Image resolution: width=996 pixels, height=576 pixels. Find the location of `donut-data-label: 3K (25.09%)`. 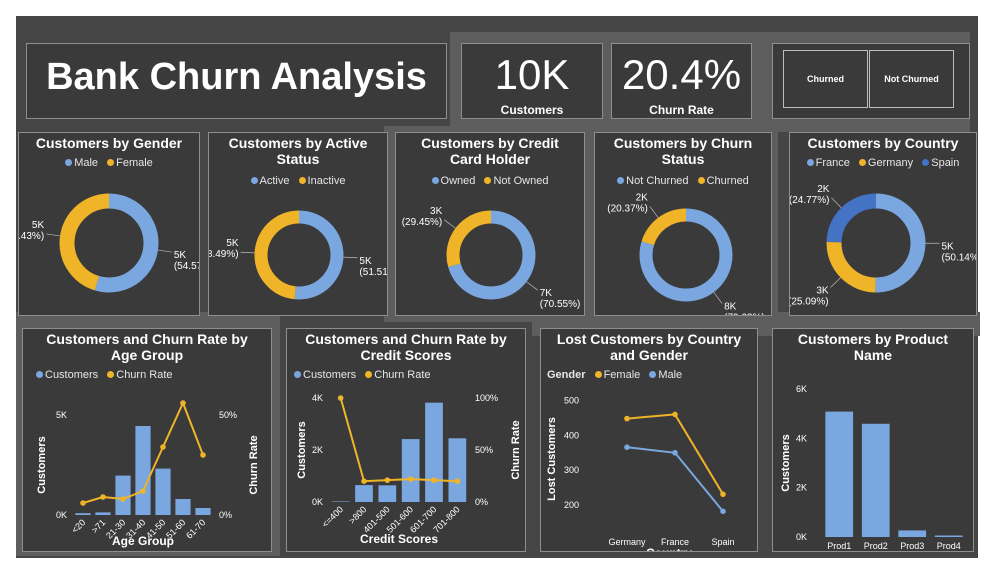

donut-data-label: 3K (25.09%) is located at coordinates (809, 296).